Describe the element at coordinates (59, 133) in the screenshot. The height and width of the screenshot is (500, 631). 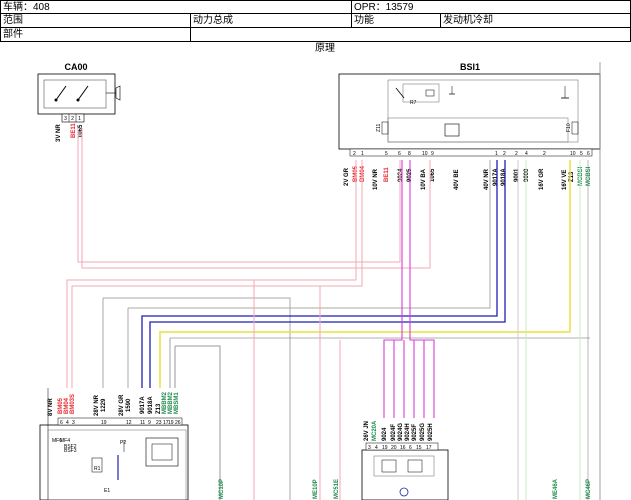
I see `ca00-connector-label: 3V NR` at that location.